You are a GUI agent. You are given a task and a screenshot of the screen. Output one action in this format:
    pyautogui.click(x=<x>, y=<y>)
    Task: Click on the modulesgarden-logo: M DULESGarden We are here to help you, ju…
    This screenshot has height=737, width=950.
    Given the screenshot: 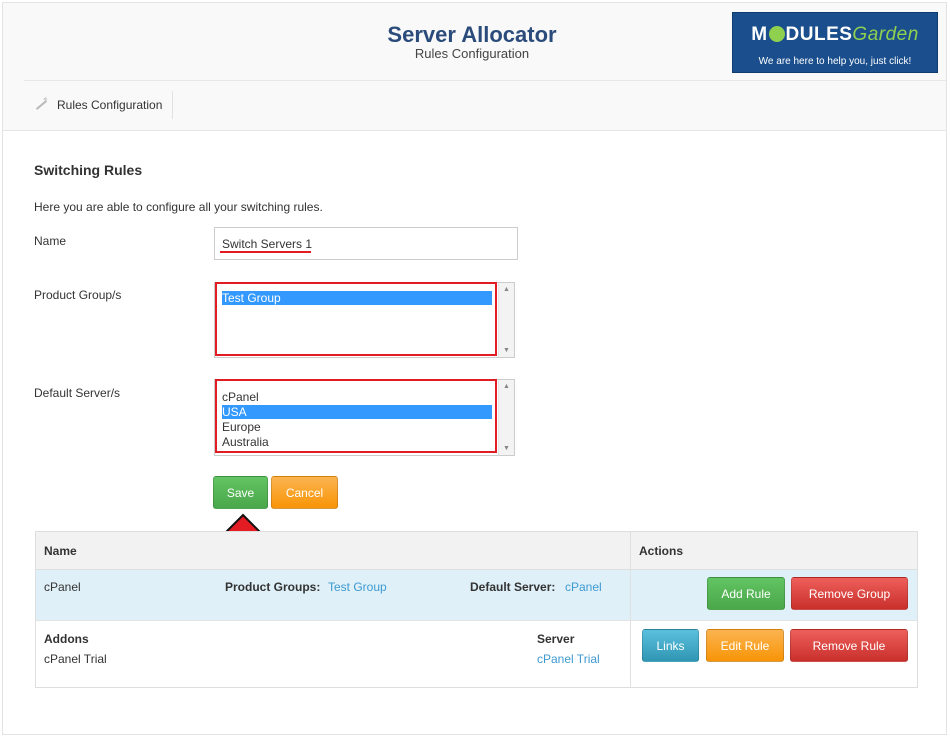 What is the action you would take?
    pyautogui.click(x=835, y=42)
    